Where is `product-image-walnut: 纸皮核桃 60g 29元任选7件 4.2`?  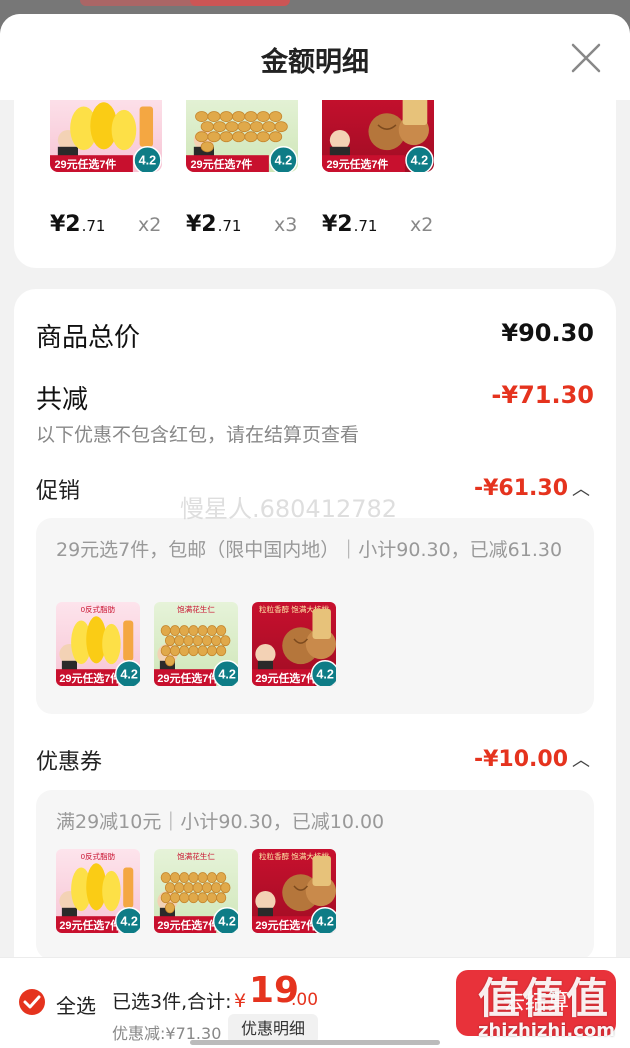
product-image-walnut: 纸皮核桃 60g 29元任选7件 4.2 is located at coordinates (378, 130).